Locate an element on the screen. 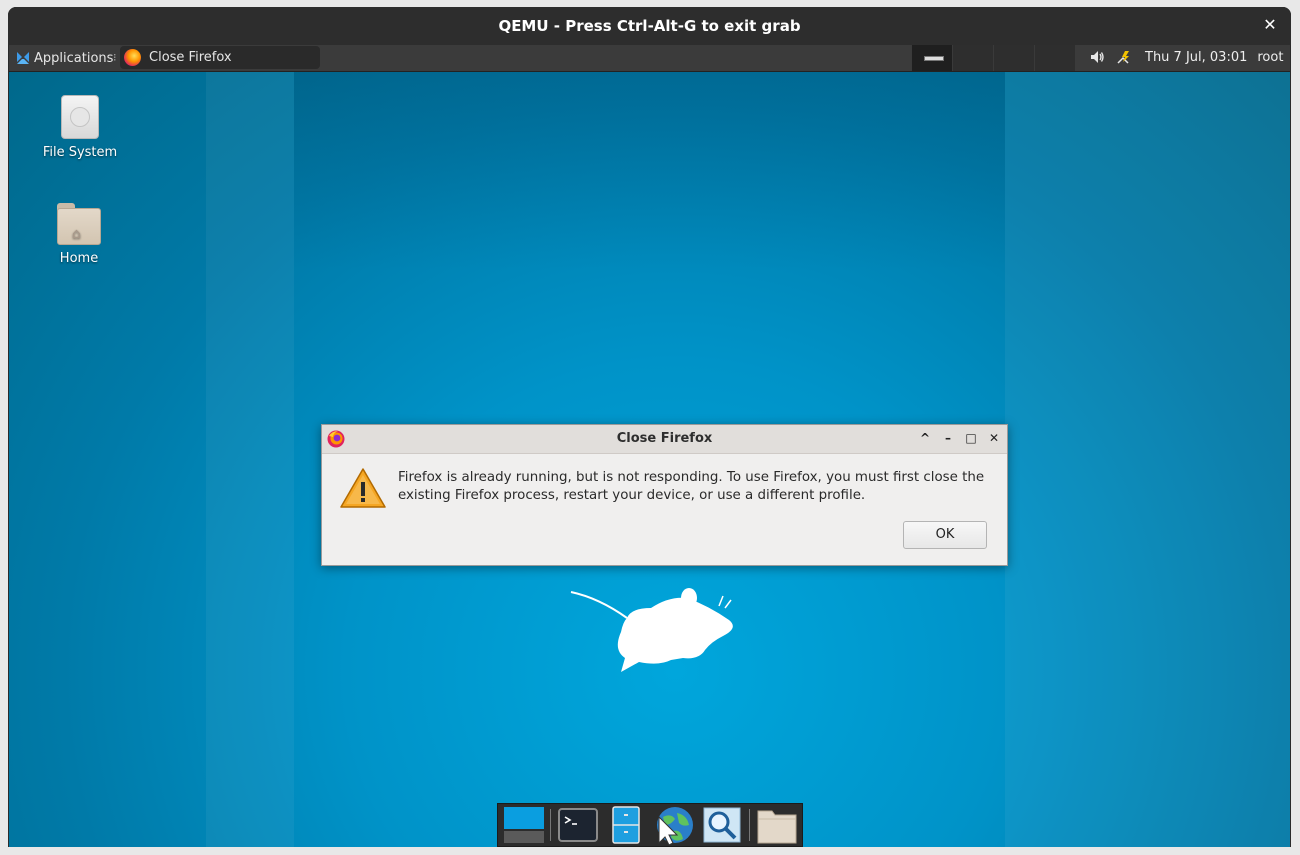 Image resolution: width=1300 pixels, height=855 pixels. show-desktop-icon is located at coordinates (523, 825).